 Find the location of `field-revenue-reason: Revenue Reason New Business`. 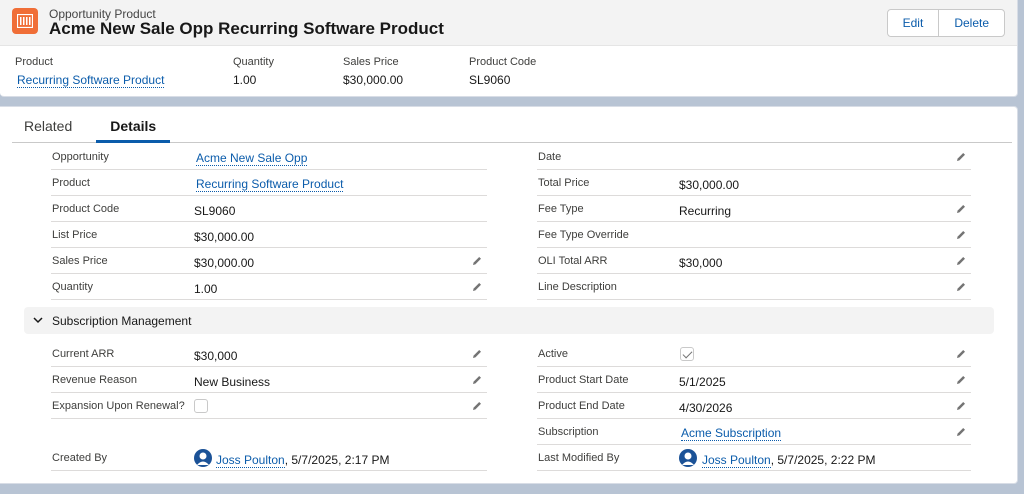

field-revenue-reason: Revenue Reason New Business is located at coordinates (269, 380).